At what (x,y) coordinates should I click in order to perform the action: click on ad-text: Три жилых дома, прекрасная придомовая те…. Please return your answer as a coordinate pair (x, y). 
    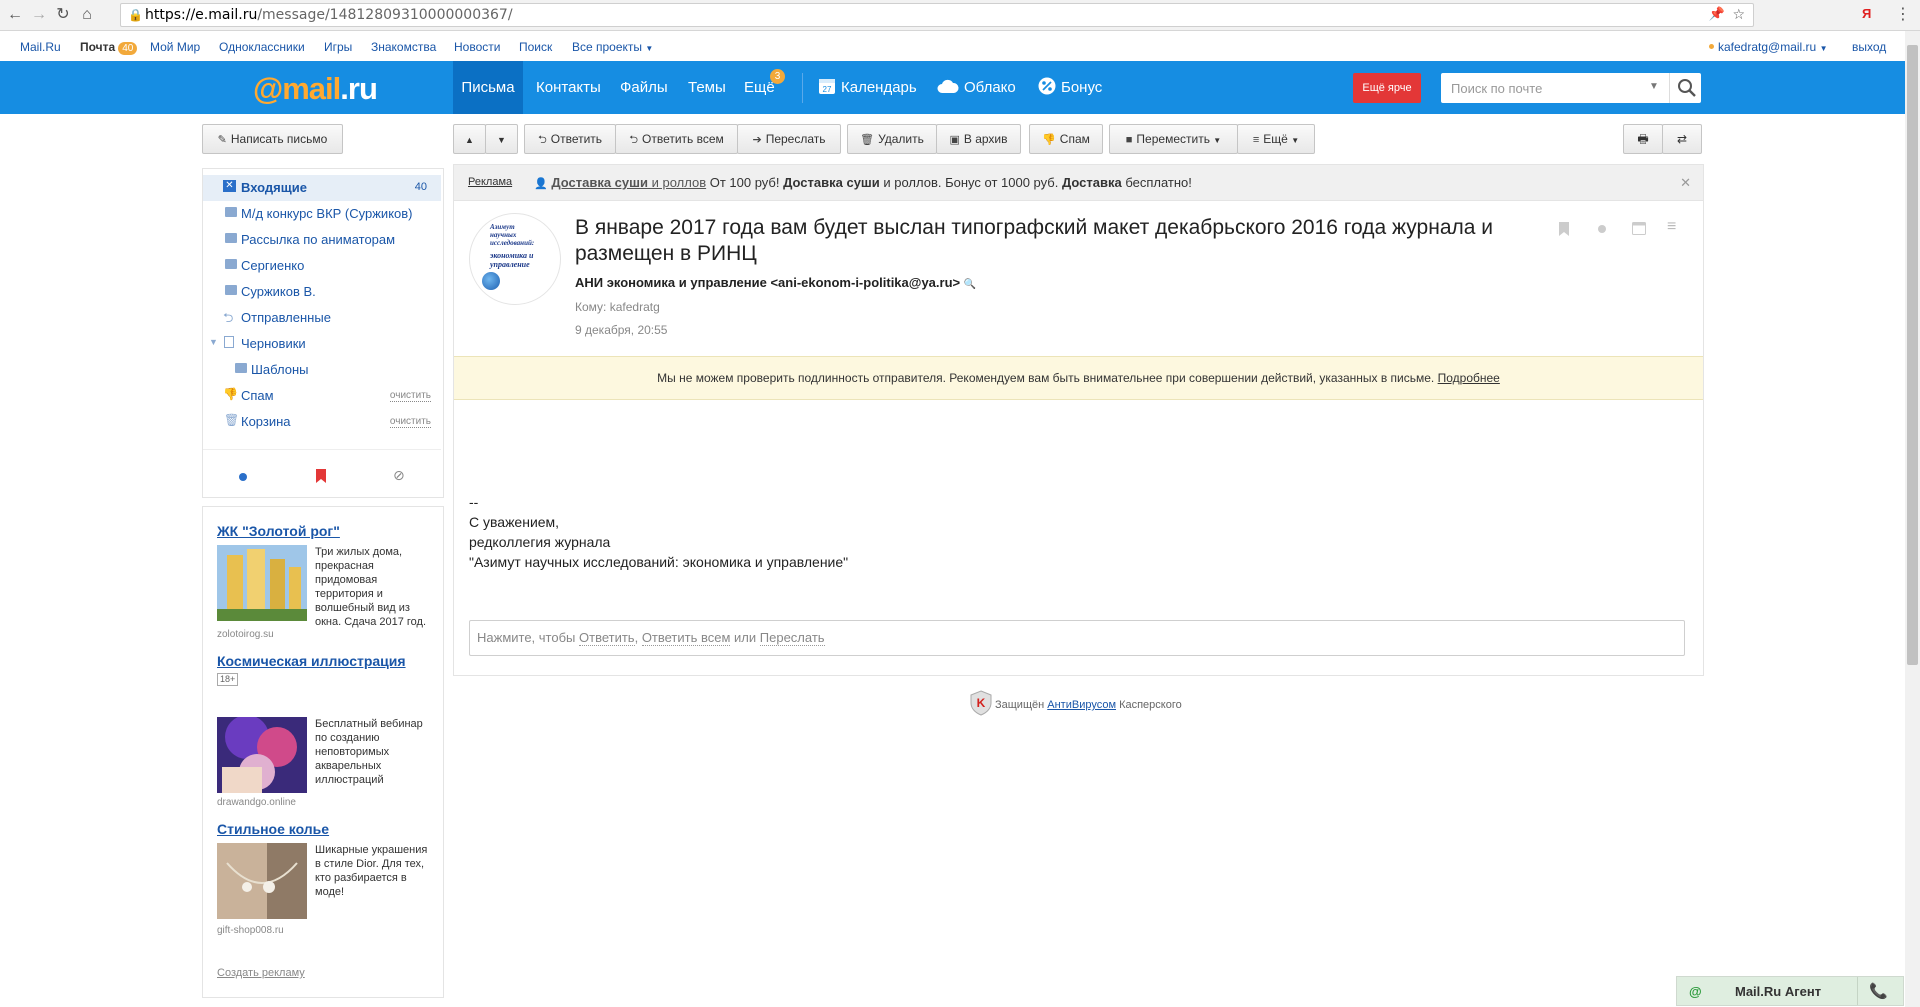
    Looking at the image, I should click on (371, 587).